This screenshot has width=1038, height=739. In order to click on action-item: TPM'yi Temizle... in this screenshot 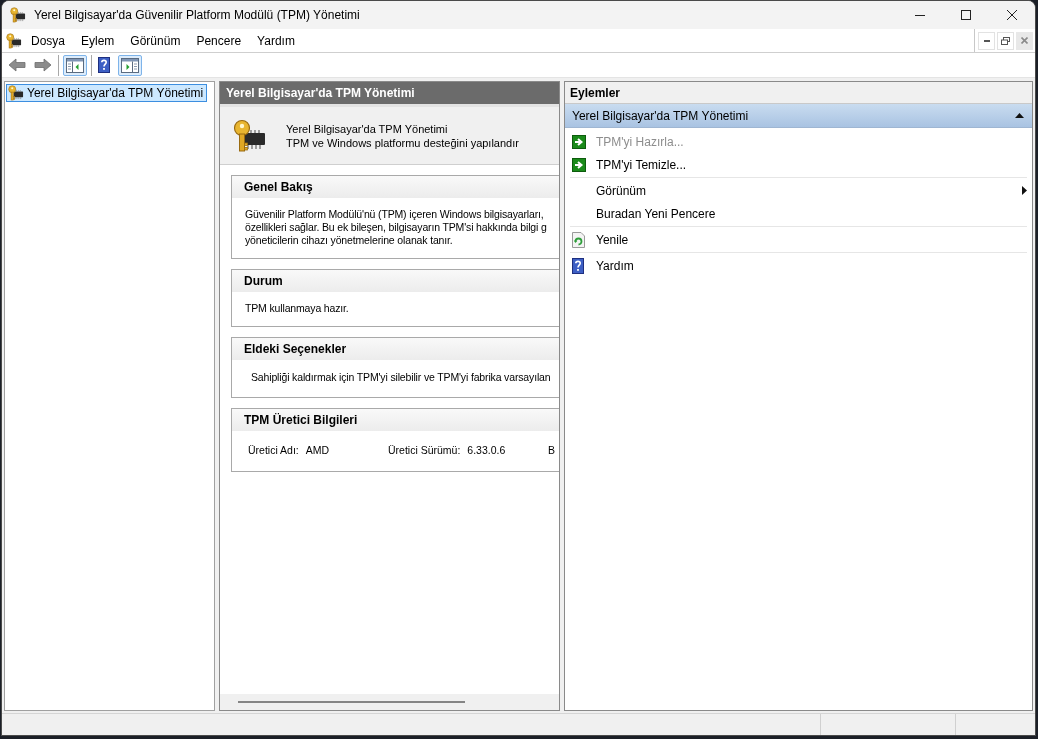, I will do `click(798, 164)`.